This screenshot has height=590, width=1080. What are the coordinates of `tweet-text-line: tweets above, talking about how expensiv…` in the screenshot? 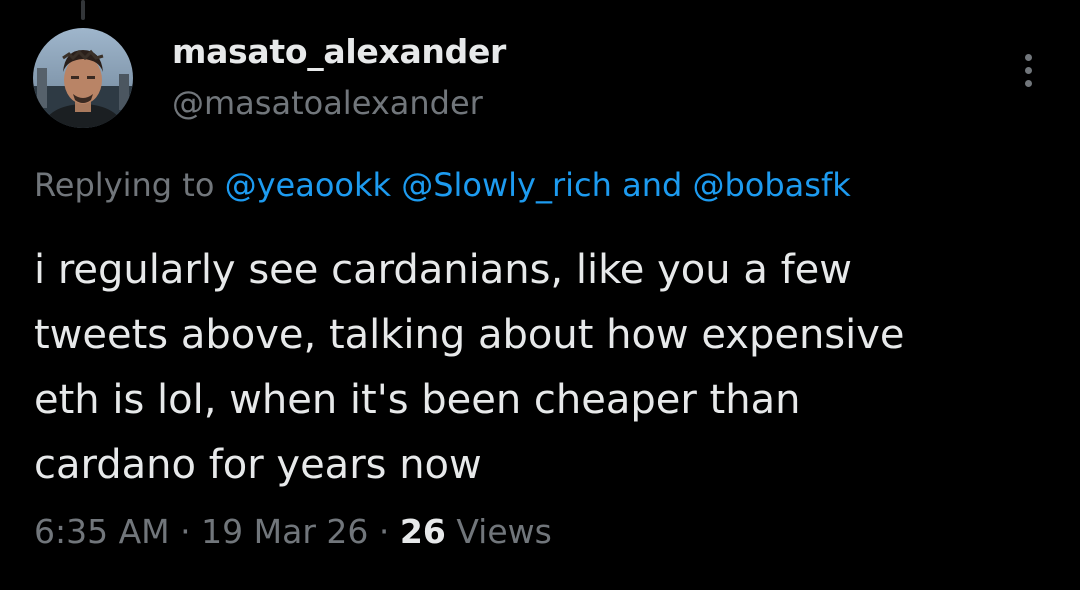 It's located at (469, 335).